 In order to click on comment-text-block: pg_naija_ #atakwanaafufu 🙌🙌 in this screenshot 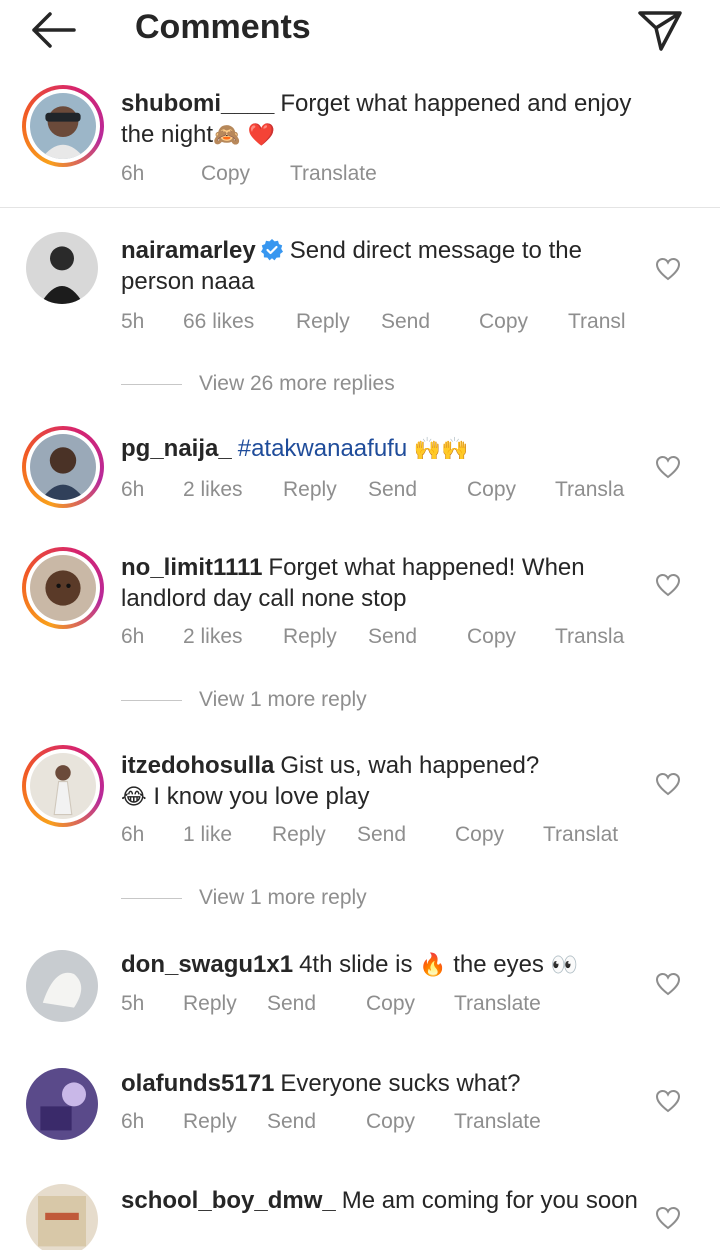, I will do `click(381, 449)`.